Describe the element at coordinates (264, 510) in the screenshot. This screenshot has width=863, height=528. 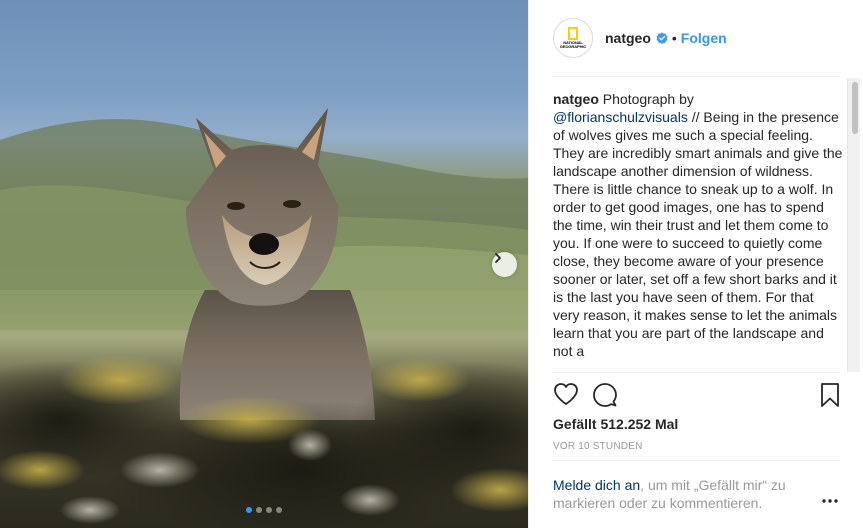
I see `carousel-indicator` at that location.